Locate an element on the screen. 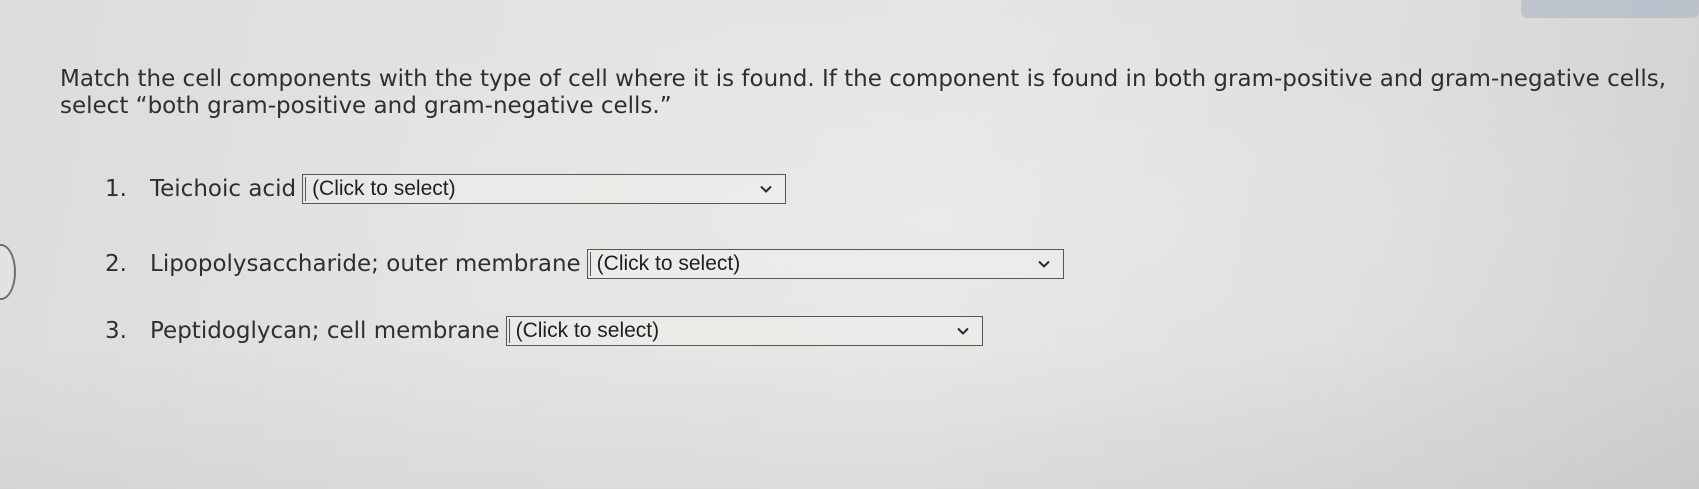 The image size is (1699, 489). item-number: 3. is located at coordinates (116, 331).